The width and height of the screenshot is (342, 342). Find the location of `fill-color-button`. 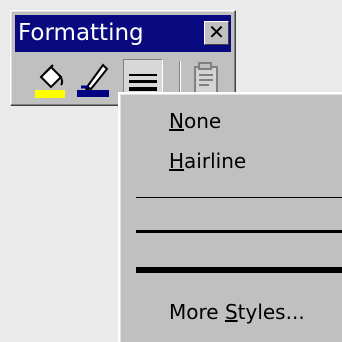

fill-color-button is located at coordinates (51, 79).